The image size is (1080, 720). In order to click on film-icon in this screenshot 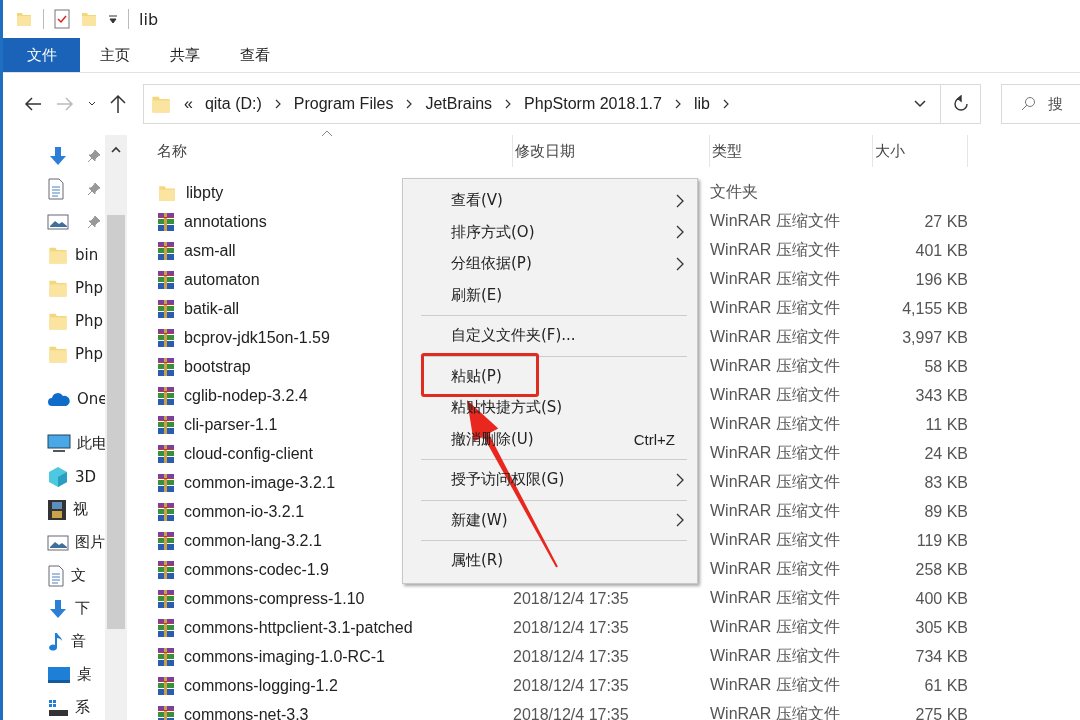, I will do `click(57, 509)`.